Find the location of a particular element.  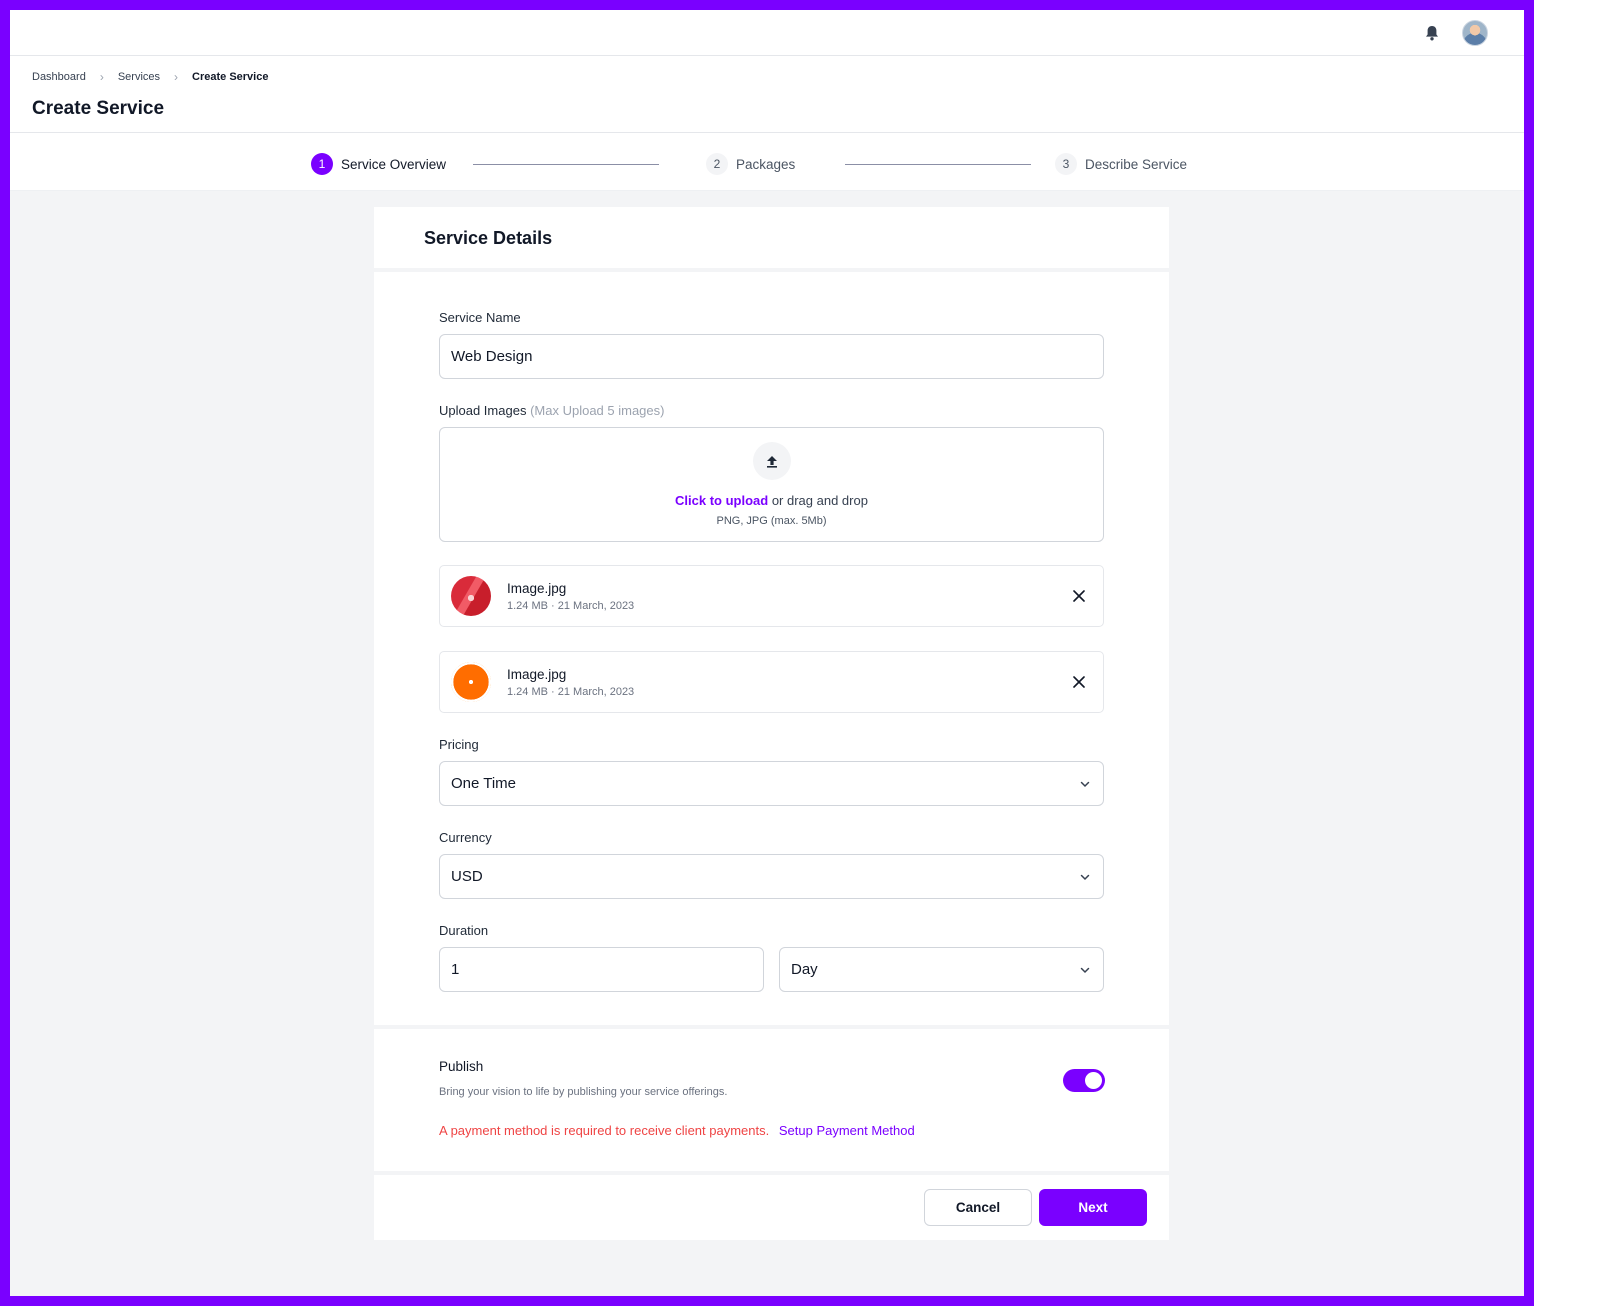

duration-amount-value: 1 is located at coordinates (455, 969).